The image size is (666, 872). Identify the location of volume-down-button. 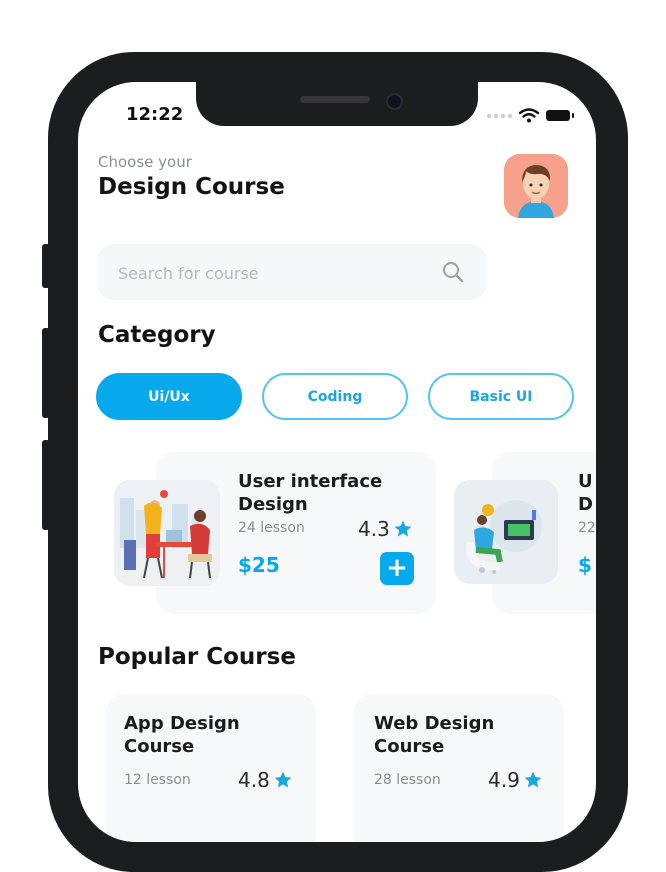
(46, 485).